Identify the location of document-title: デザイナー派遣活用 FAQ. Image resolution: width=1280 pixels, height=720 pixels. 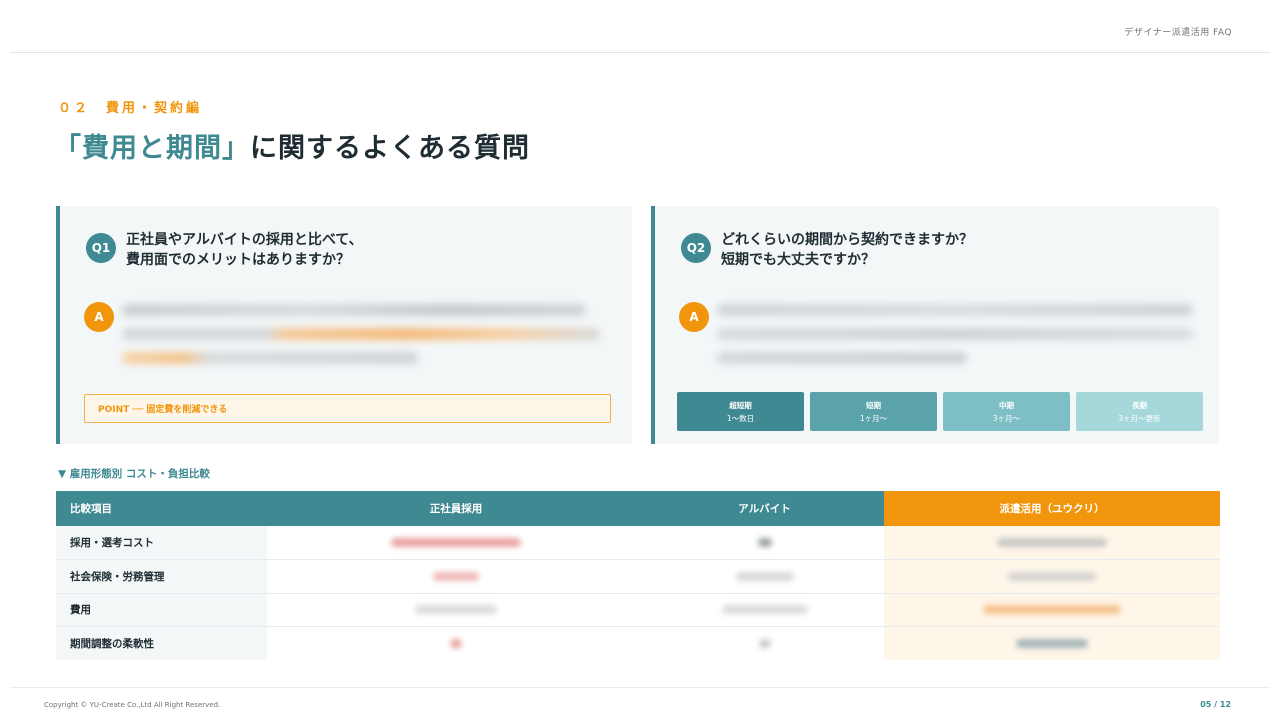
(1178, 33).